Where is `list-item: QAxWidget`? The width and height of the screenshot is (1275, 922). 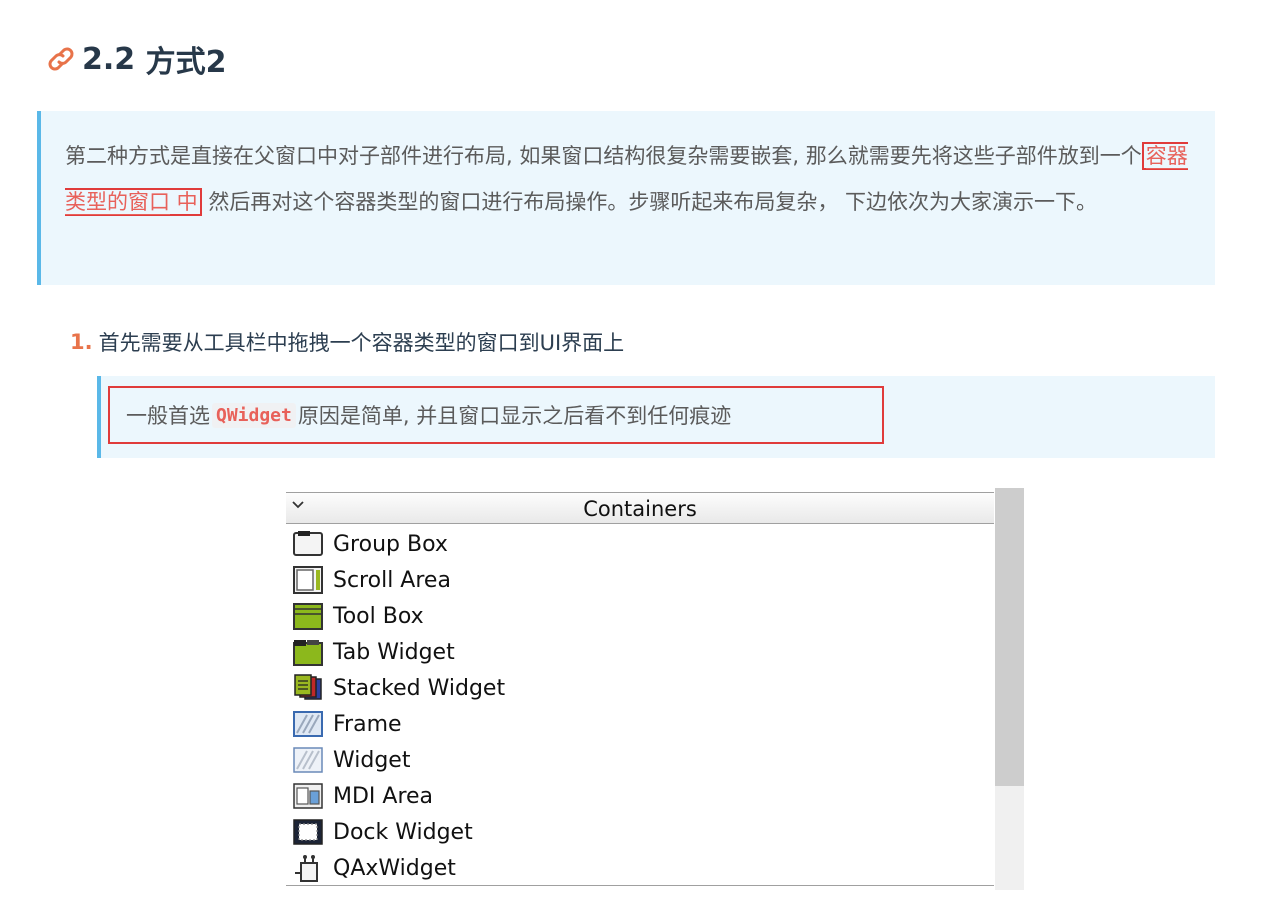 list-item: QAxWidget is located at coordinates (640, 868).